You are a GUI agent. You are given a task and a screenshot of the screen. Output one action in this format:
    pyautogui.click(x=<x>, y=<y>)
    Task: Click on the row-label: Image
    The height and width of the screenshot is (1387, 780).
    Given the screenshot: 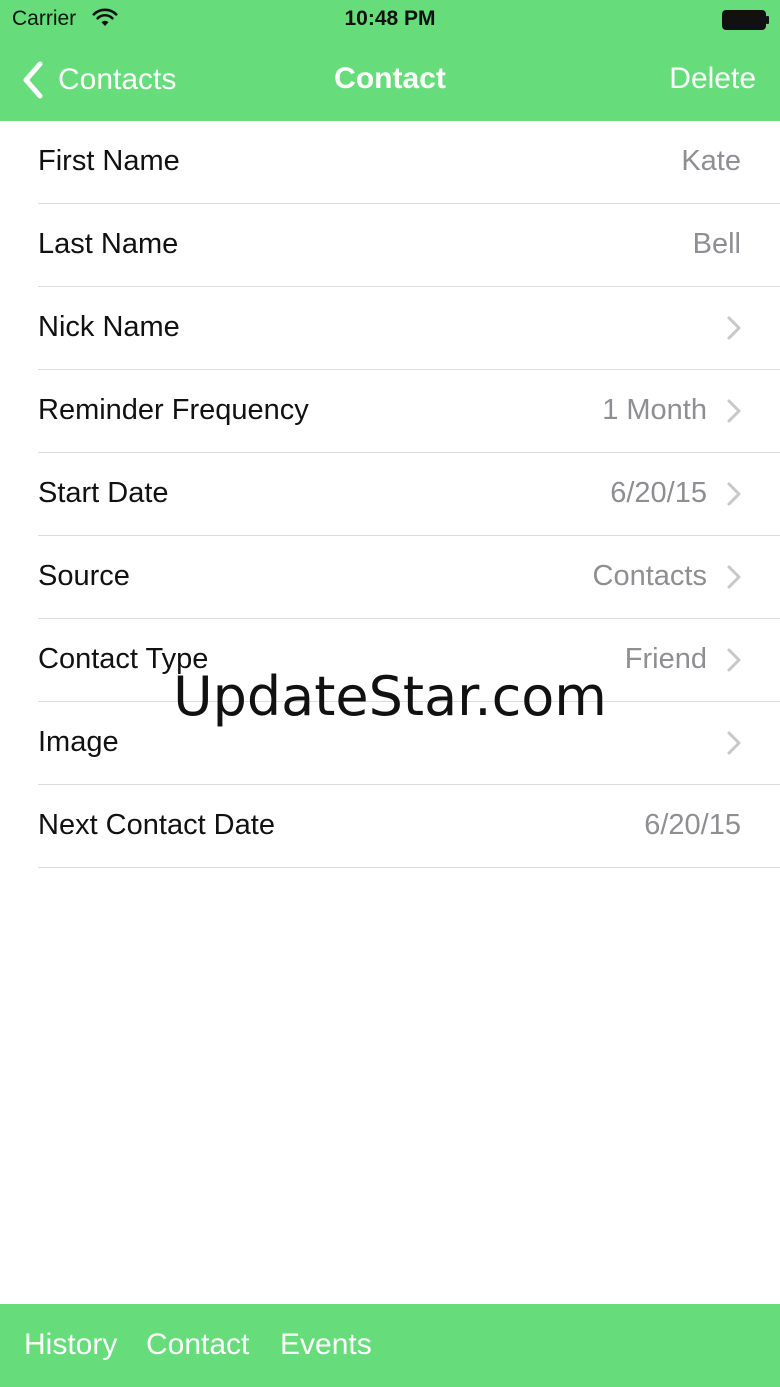 What is the action you would take?
    pyautogui.click(x=78, y=742)
    